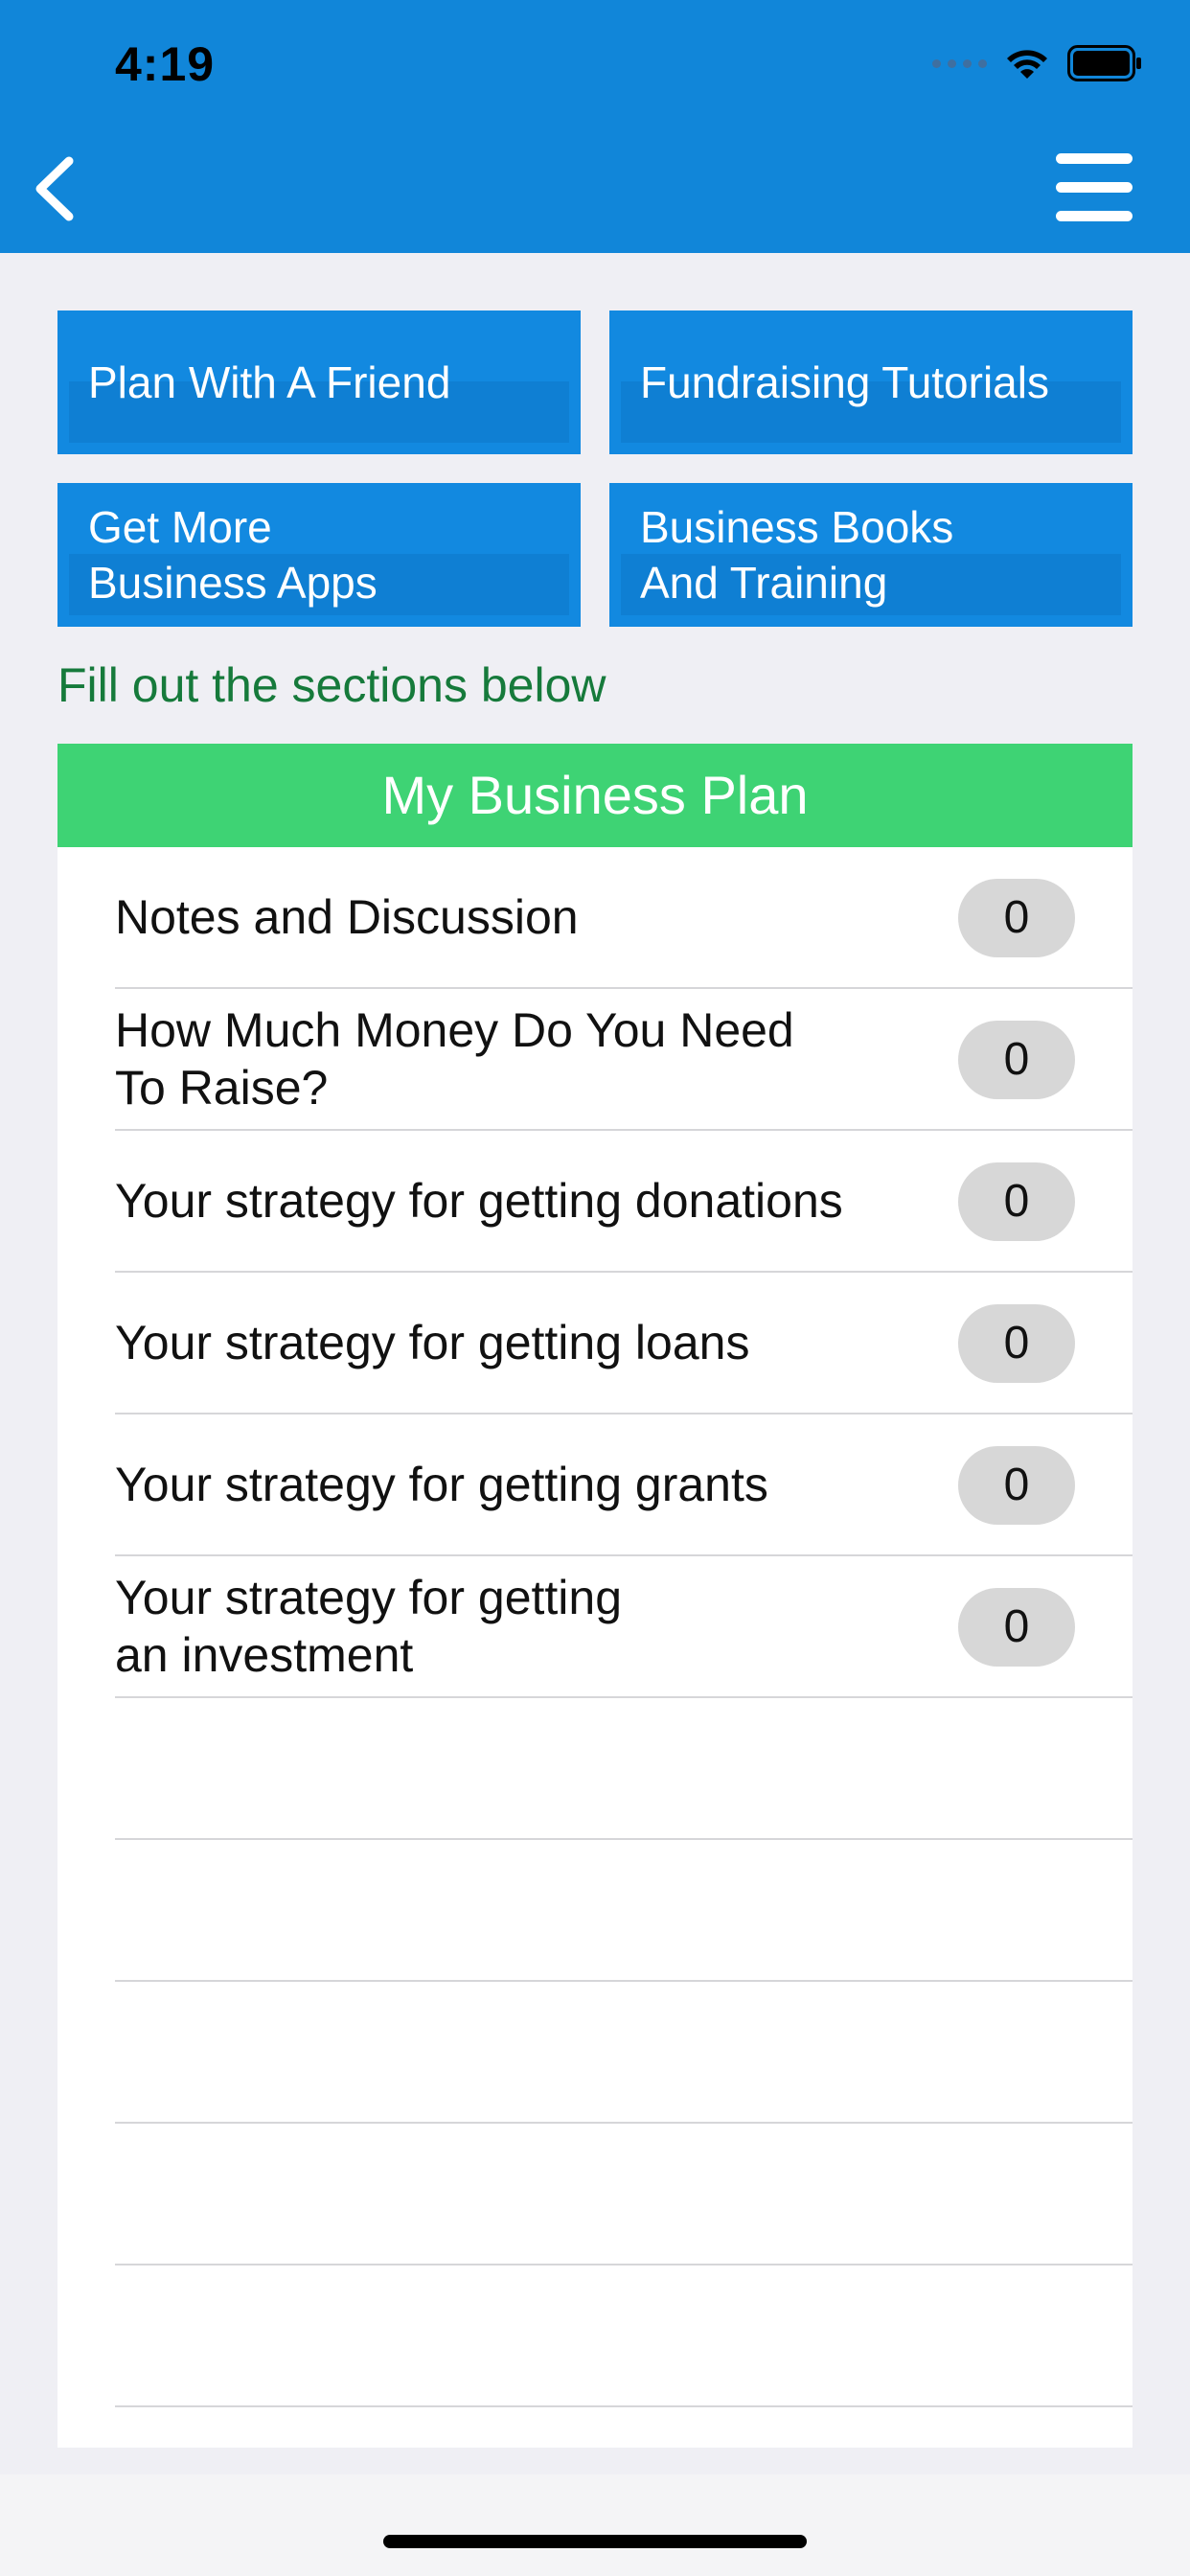 The width and height of the screenshot is (1190, 2576). I want to click on home-indicator, so click(595, 2541).